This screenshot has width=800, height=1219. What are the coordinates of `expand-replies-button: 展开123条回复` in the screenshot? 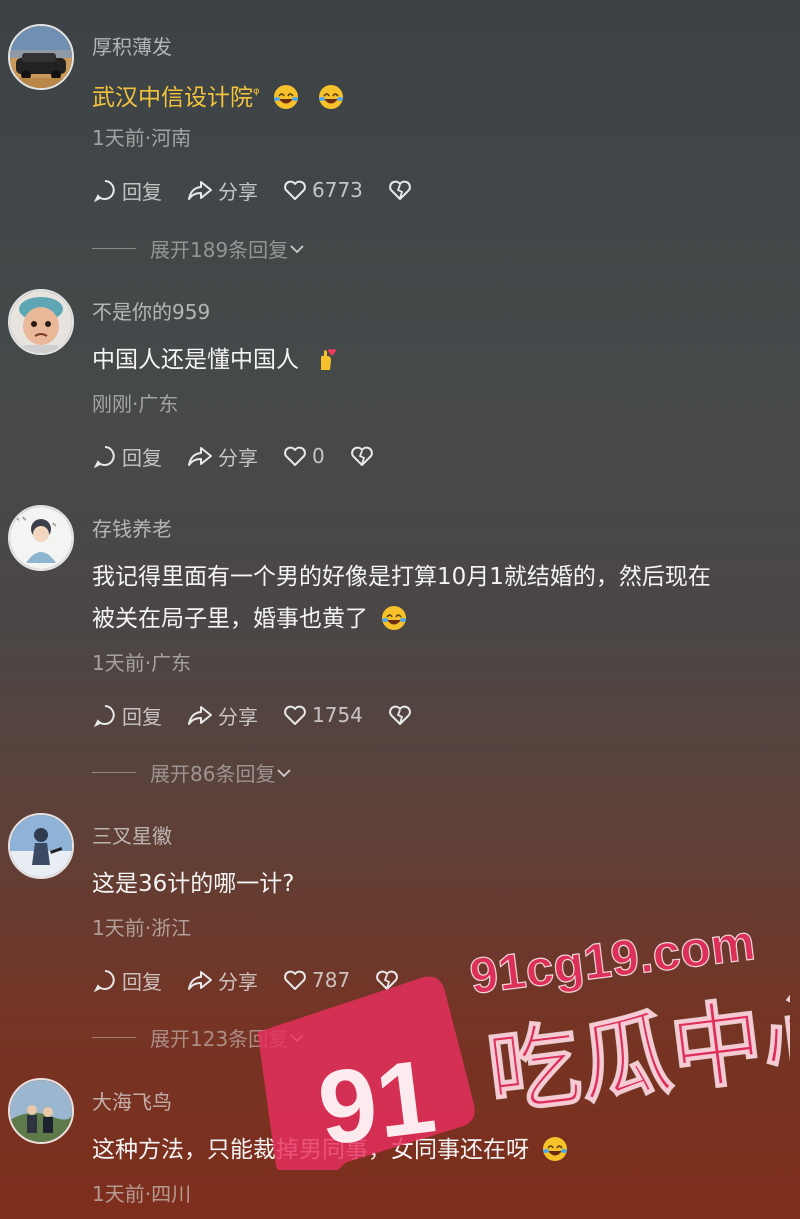 It's located at (199, 1037).